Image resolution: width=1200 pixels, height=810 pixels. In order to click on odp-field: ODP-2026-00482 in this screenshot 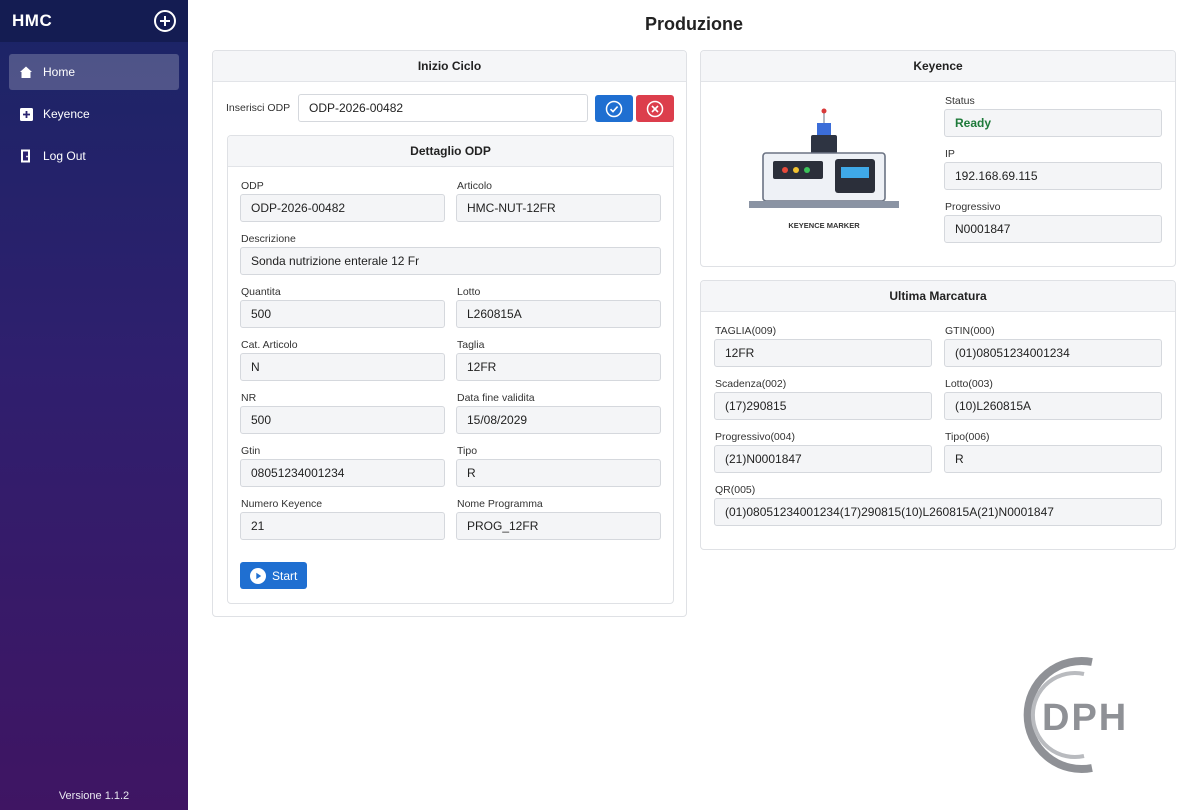, I will do `click(342, 208)`.